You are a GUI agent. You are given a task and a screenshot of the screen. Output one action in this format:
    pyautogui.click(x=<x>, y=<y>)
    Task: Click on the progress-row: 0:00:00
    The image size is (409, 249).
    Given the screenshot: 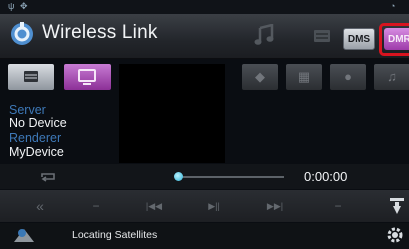 What is the action you would take?
    pyautogui.click(x=204, y=176)
    